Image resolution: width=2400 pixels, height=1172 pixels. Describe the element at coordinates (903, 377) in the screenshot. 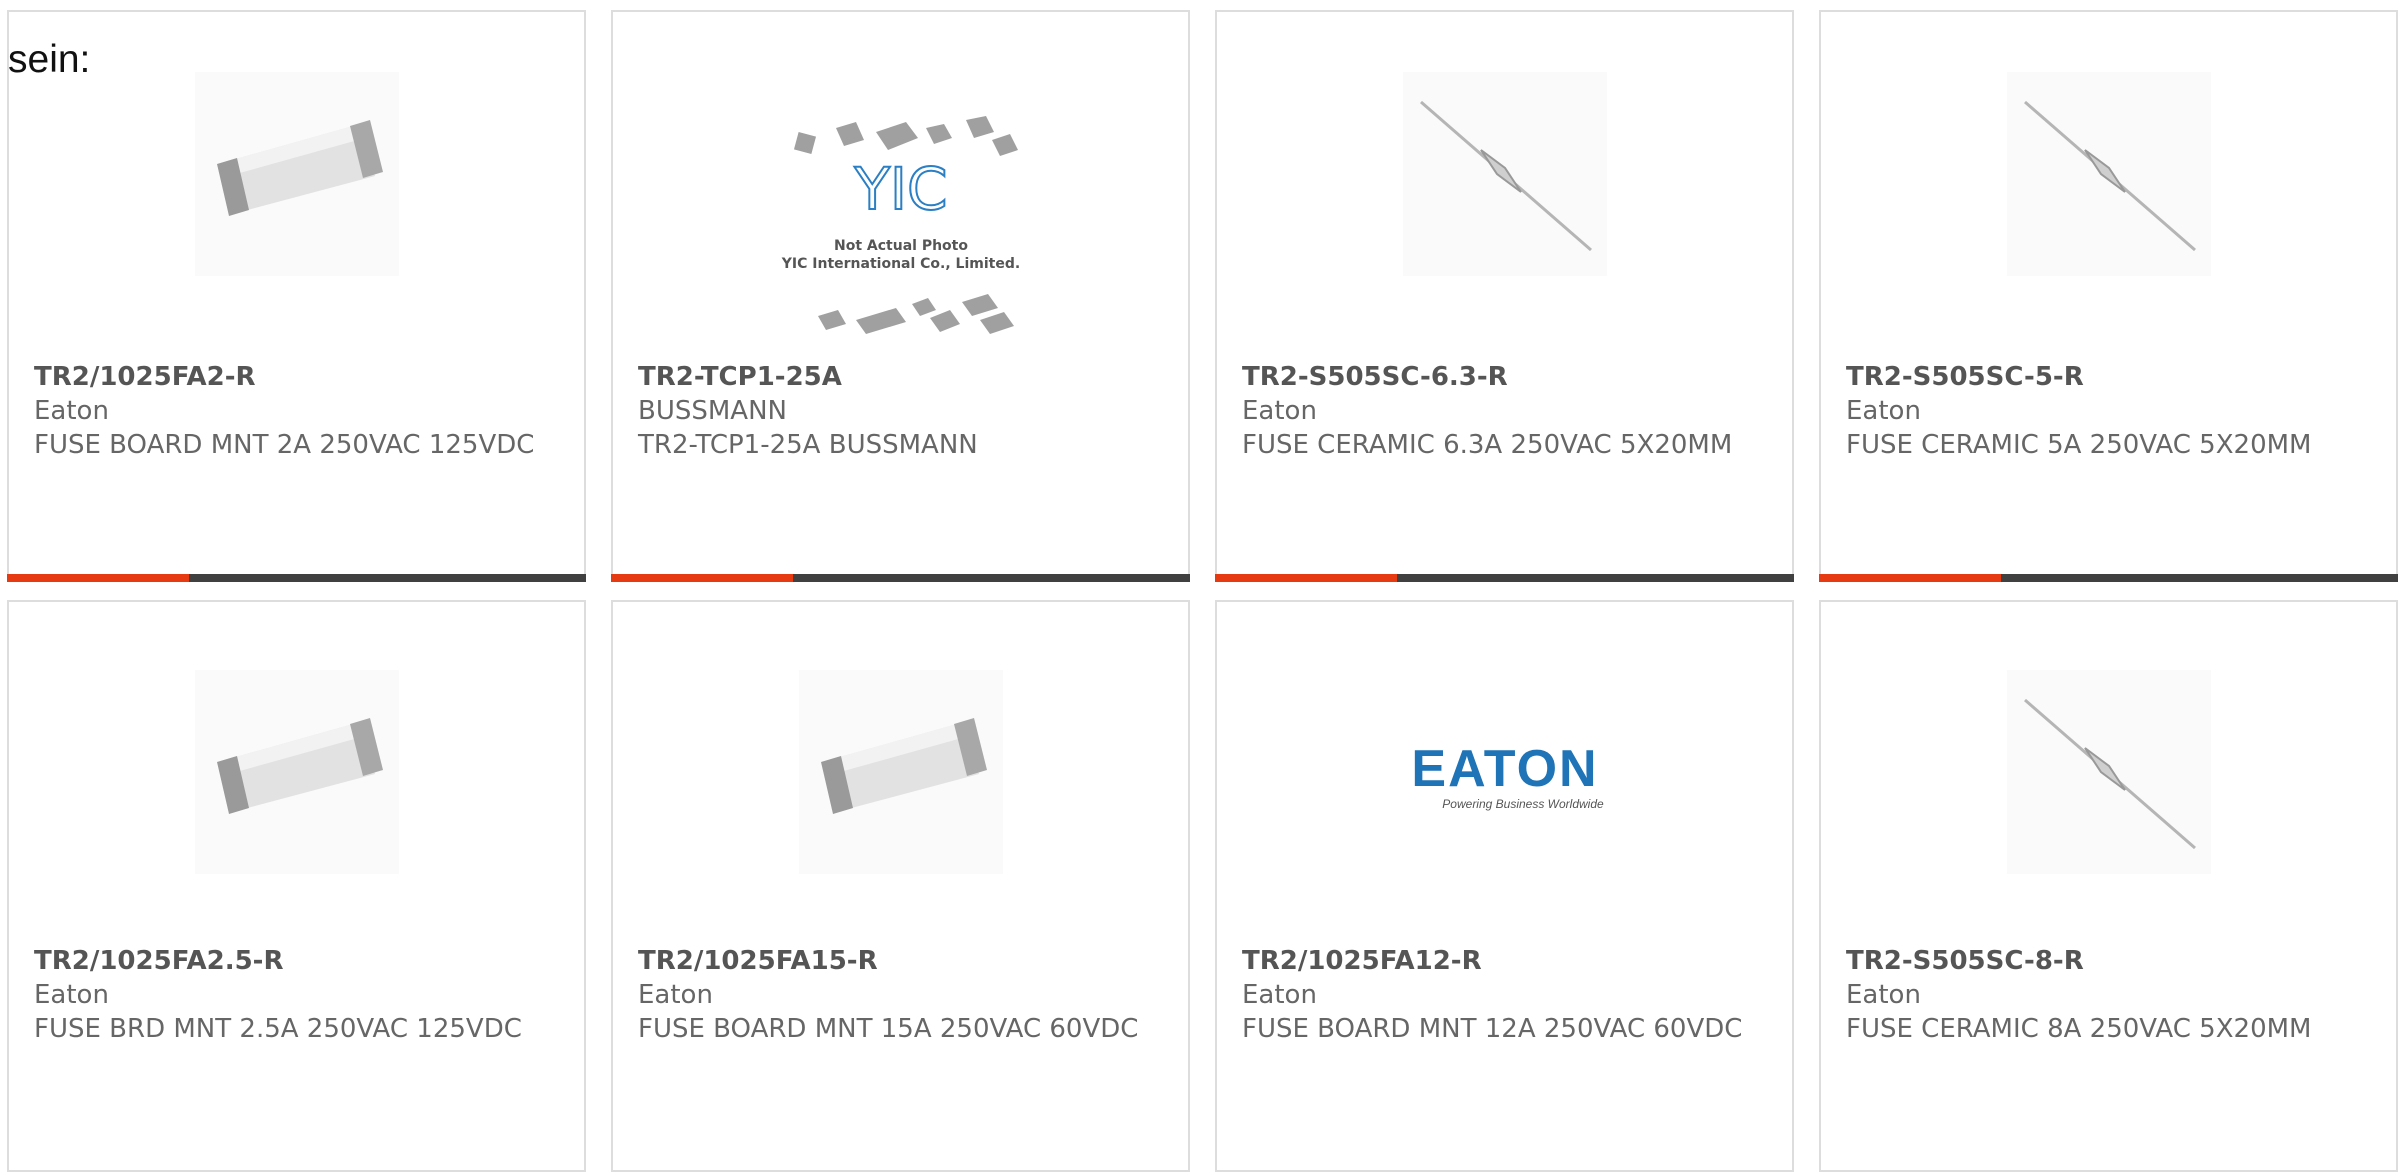

I see `part-number-link: TR2-TCP1-25A` at that location.